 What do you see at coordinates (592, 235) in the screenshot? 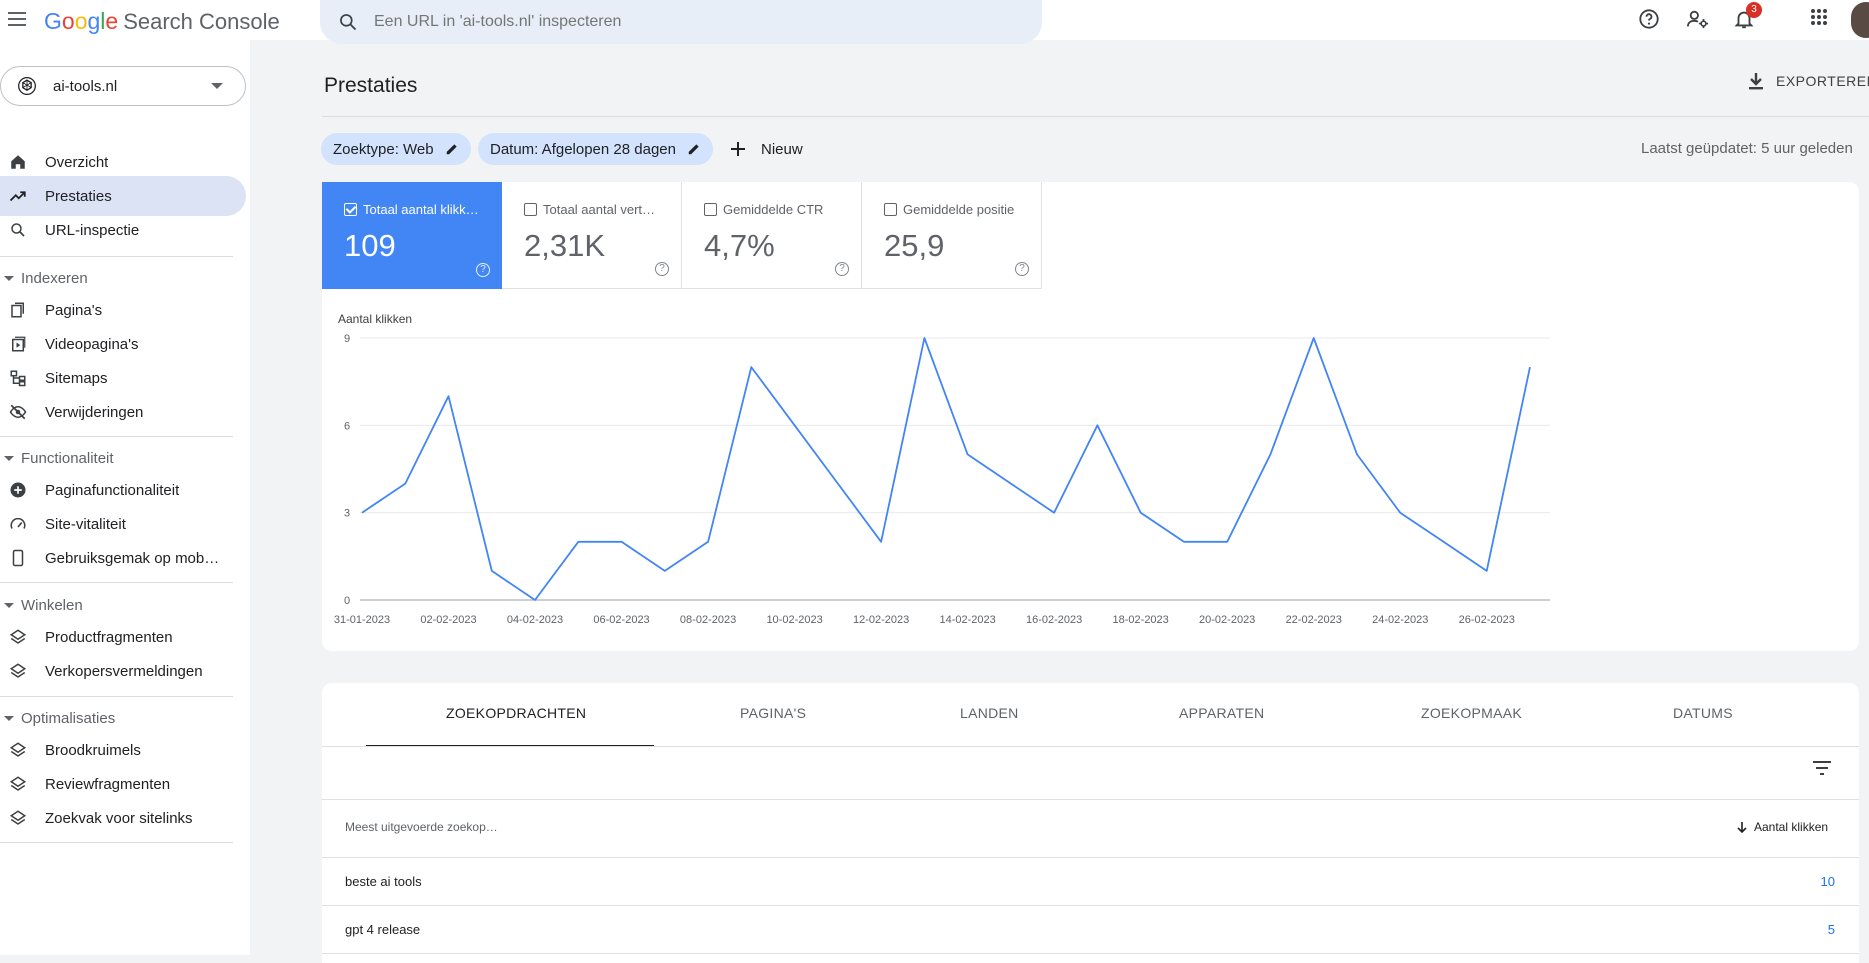
I see `metric-total-impressions: Totaal aantal vert… 2,31K ?` at bounding box center [592, 235].